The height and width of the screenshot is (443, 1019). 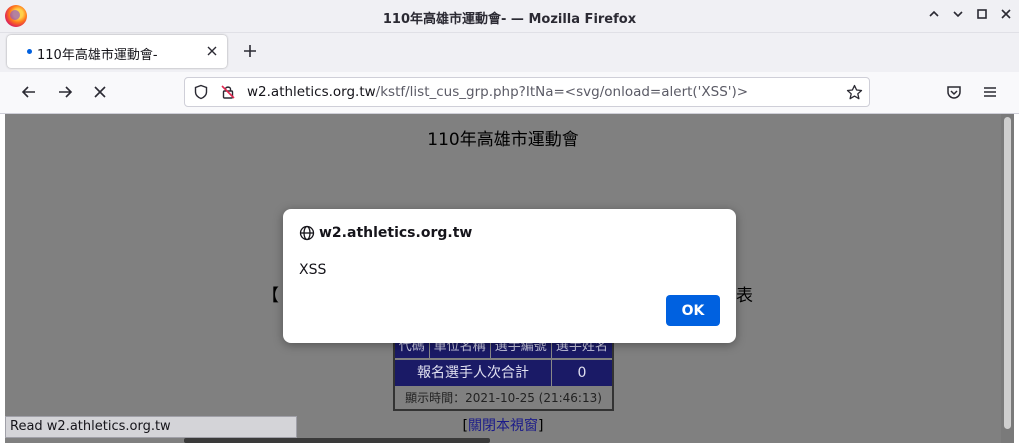 I want to click on back-arrow-icon, so click(x=29, y=92).